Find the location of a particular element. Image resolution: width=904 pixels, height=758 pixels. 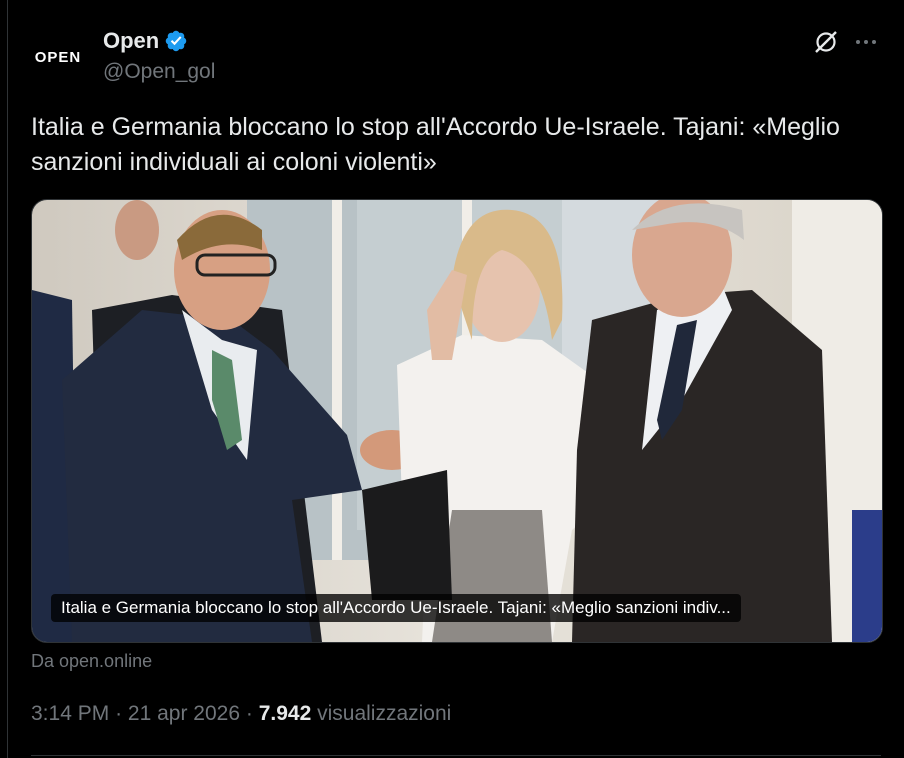

avatar-logo-text: OPEN is located at coordinates (58, 57).